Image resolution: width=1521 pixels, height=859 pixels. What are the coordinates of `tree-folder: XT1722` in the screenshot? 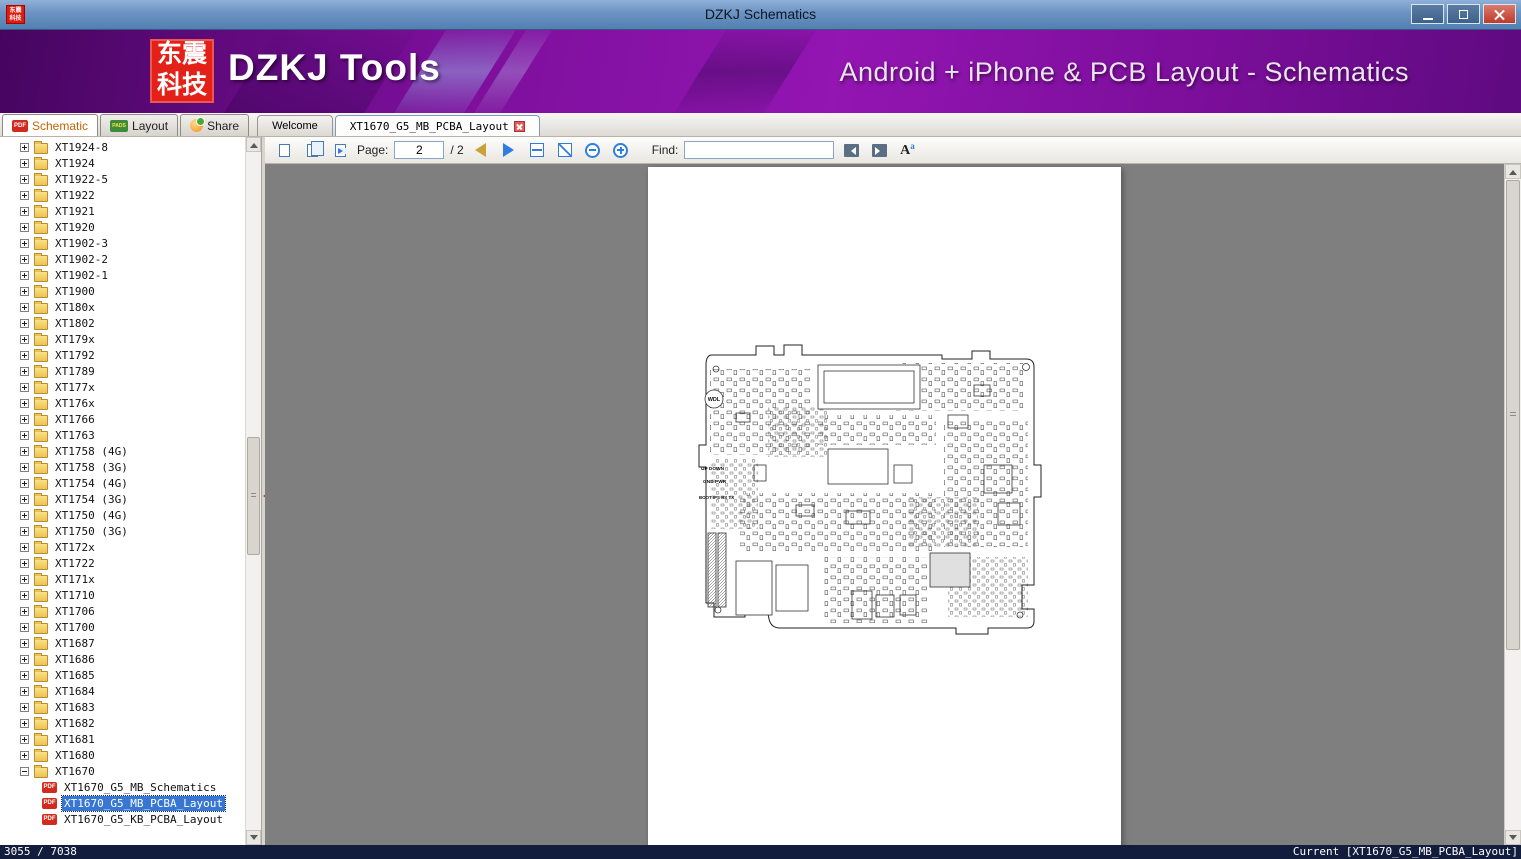 It's located at (122, 563).